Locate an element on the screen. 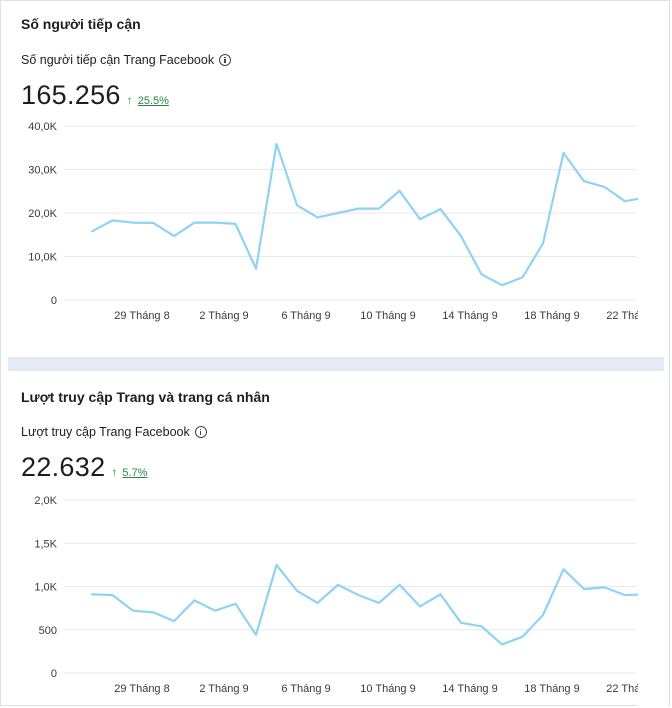  trend-percent-link: 5.7% is located at coordinates (134, 473).